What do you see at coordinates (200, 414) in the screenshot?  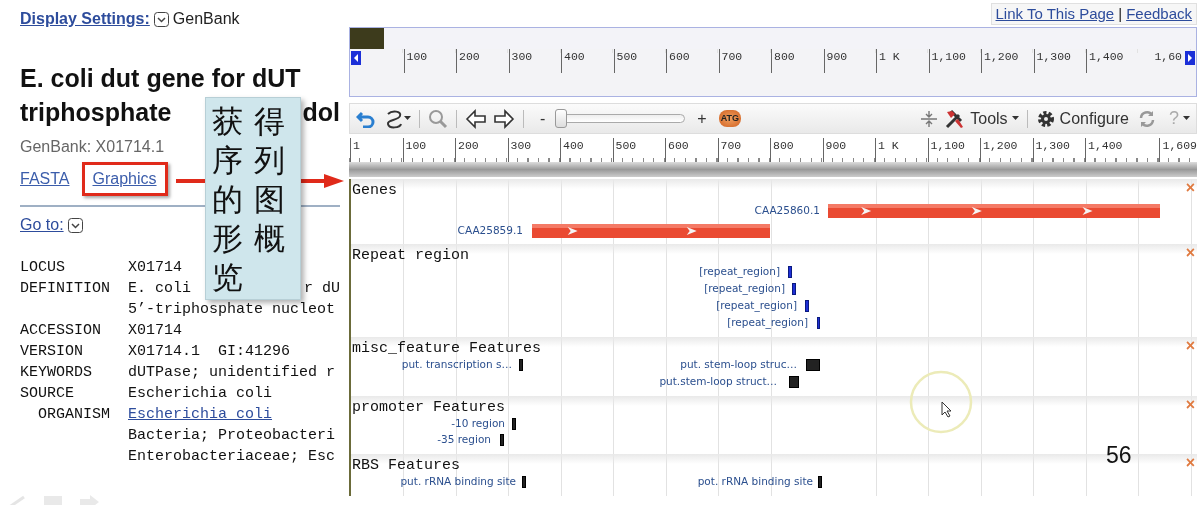 I see `organism-link: Escherichia coli` at bounding box center [200, 414].